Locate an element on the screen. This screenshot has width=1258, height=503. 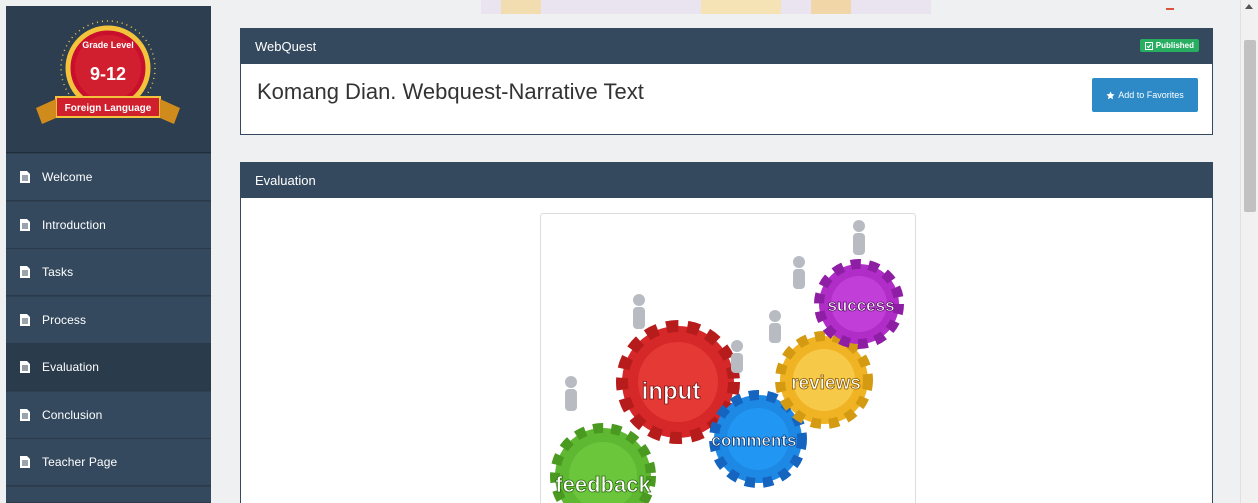
page-scrollbar is located at coordinates (1249, 251).